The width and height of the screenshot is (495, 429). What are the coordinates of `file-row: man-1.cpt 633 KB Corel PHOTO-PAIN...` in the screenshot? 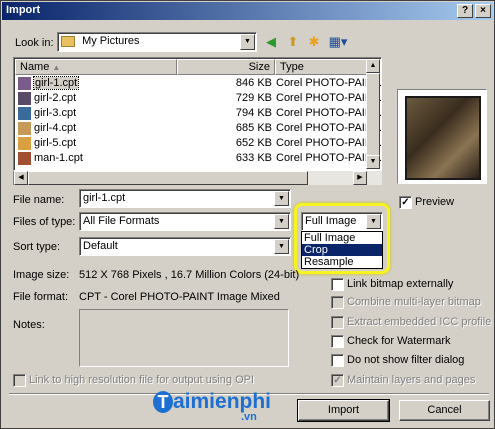 It's located at (198, 158).